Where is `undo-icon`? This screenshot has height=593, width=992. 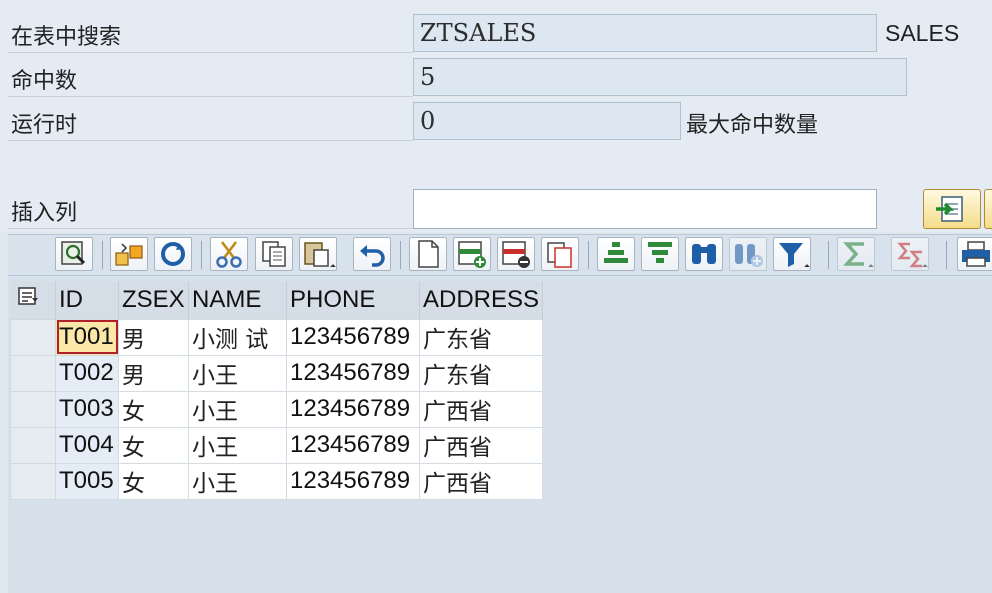
undo-icon is located at coordinates (372, 256).